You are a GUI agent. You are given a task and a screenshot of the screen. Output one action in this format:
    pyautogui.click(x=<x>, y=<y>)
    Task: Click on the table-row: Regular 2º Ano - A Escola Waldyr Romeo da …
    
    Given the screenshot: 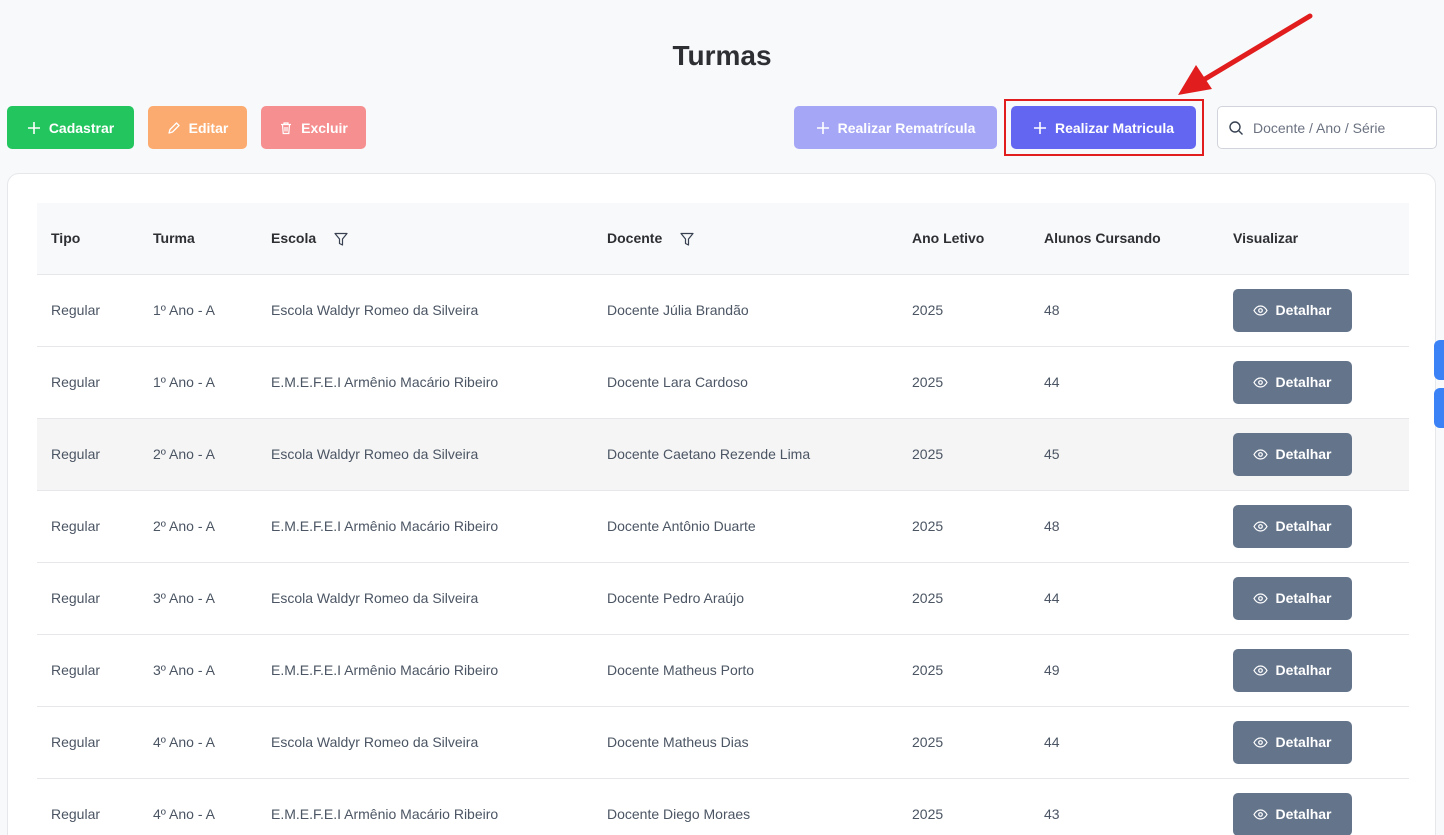 What is the action you would take?
    pyautogui.click(x=723, y=454)
    